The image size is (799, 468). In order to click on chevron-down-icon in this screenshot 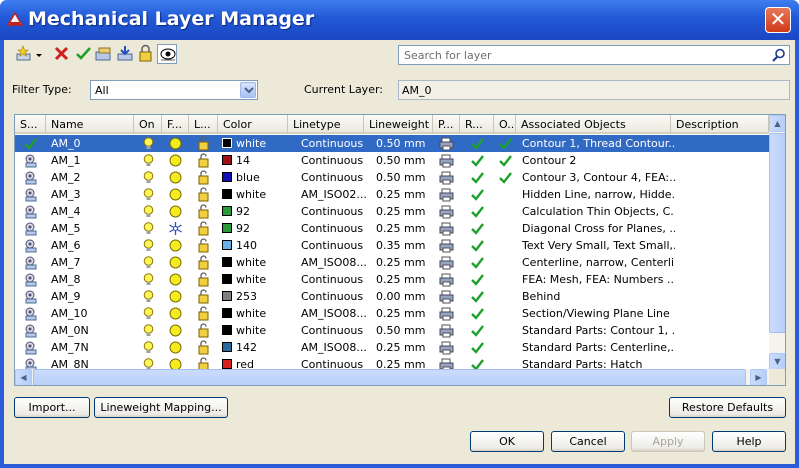, I will do `click(248, 90)`.